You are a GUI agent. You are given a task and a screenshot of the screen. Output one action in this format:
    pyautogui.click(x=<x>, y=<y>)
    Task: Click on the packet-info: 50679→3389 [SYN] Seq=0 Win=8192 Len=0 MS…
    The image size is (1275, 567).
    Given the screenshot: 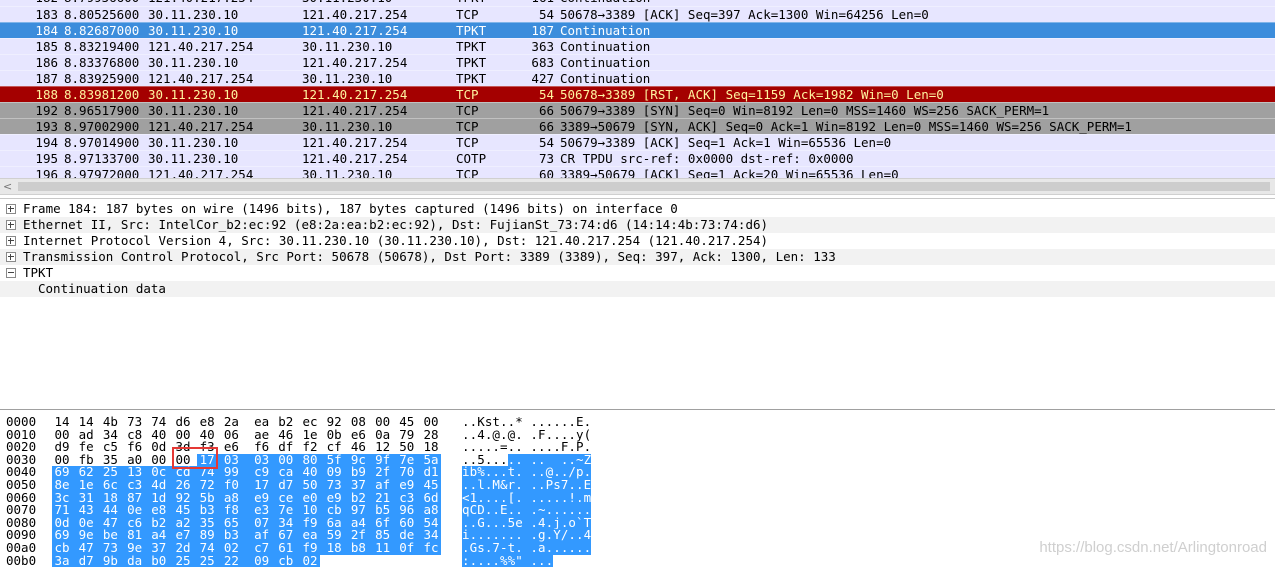 What is the action you would take?
    pyautogui.click(x=805, y=110)
    